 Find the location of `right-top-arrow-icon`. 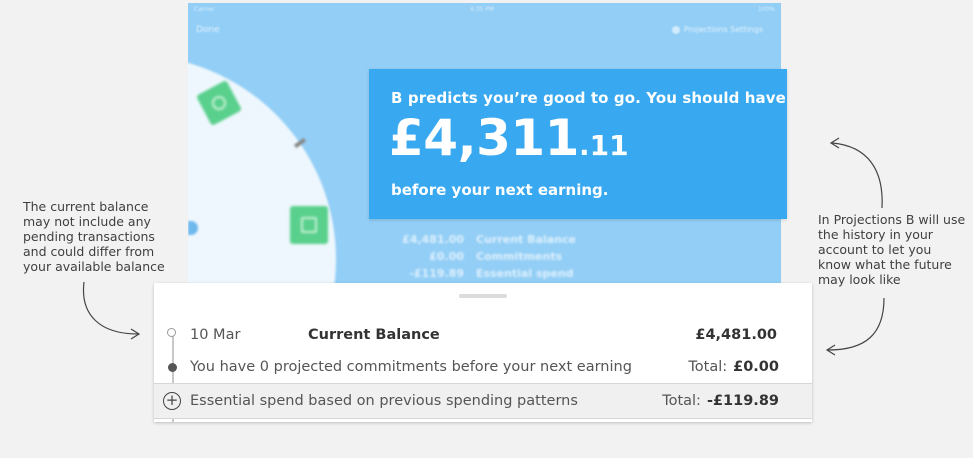

right-top-arrow-icon is located at coordinates (857, 175).